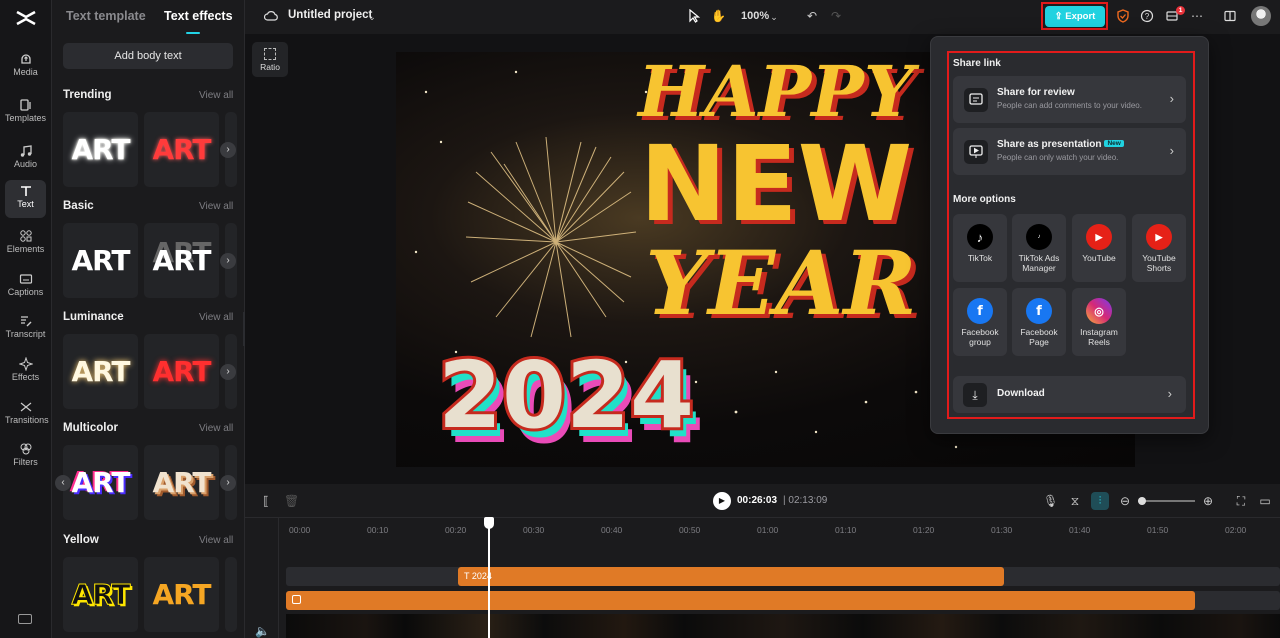 The image size is (1280, 638). I want to click on keyboard-shortcuts-icon, so click(25, 619).